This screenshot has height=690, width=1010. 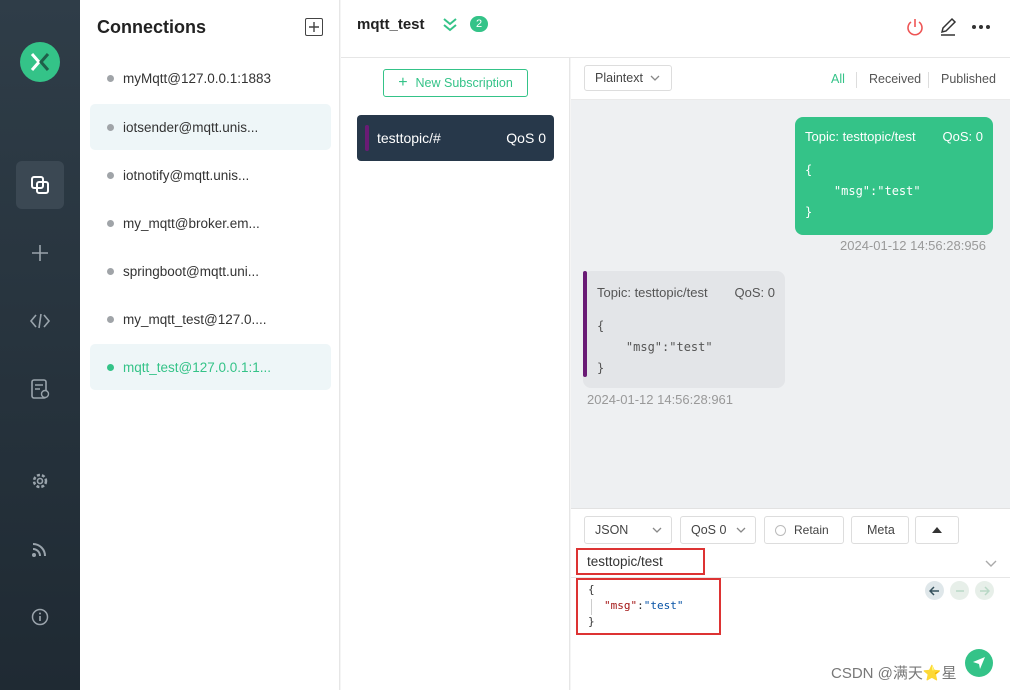 I want to click on connection-label: myMqtt@127.0.0.1:1883, so click(x=197, y=78).